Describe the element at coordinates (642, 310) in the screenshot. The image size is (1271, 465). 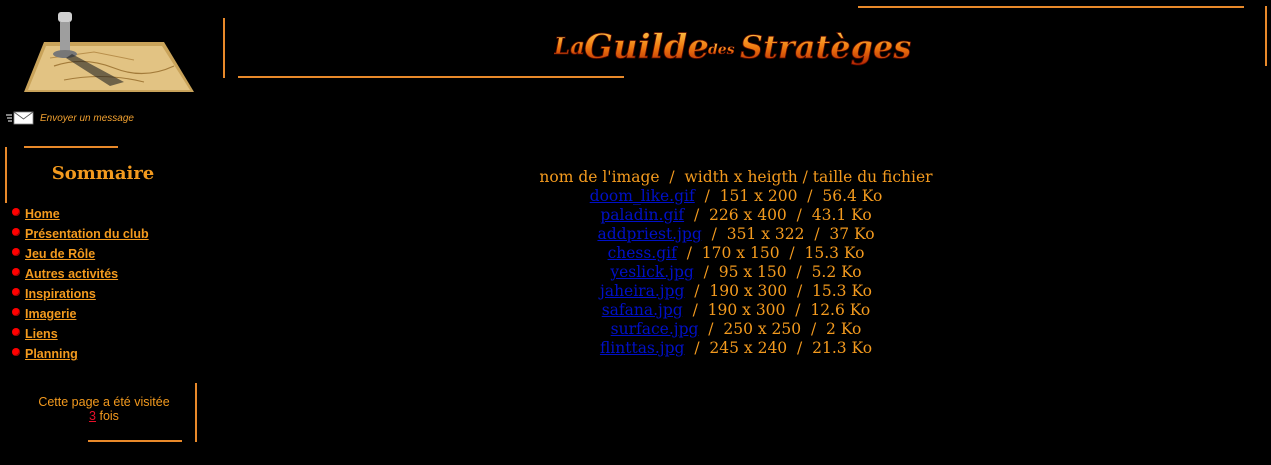
I see `file-link: safana.jpg` at that location.